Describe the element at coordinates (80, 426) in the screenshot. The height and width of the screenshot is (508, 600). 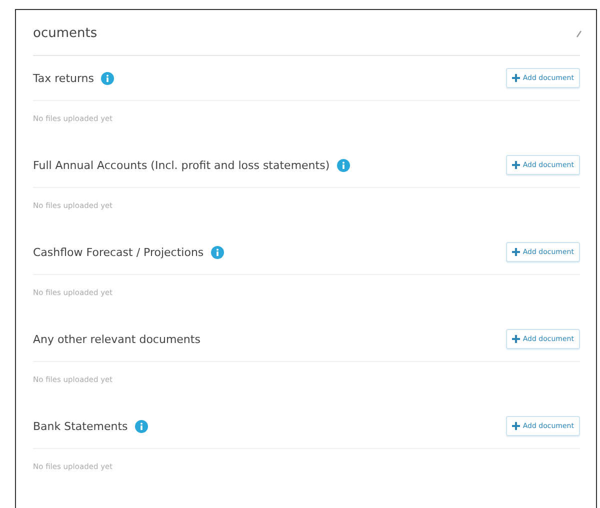
I see `section-title: Bank Statements` at that location.